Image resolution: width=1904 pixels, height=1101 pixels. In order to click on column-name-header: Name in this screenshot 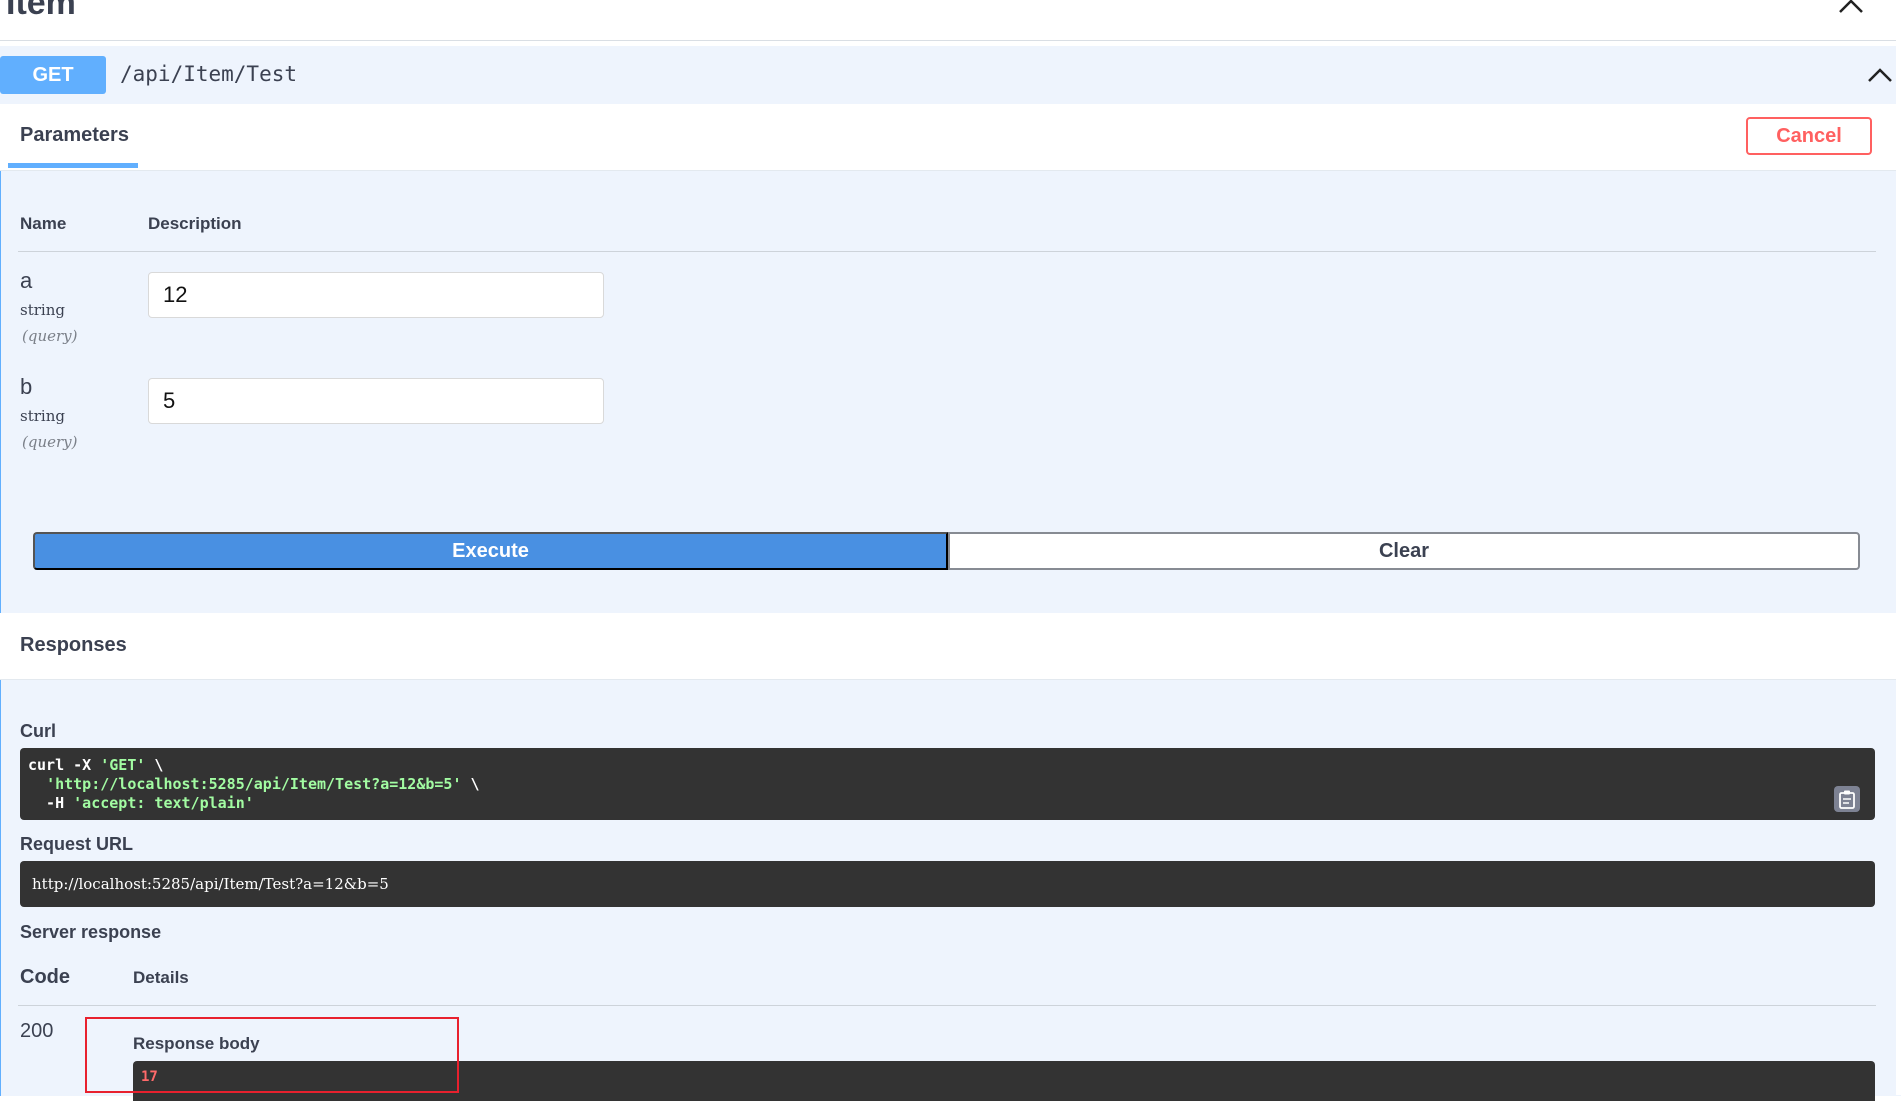, I will do `click(43, 223)`.